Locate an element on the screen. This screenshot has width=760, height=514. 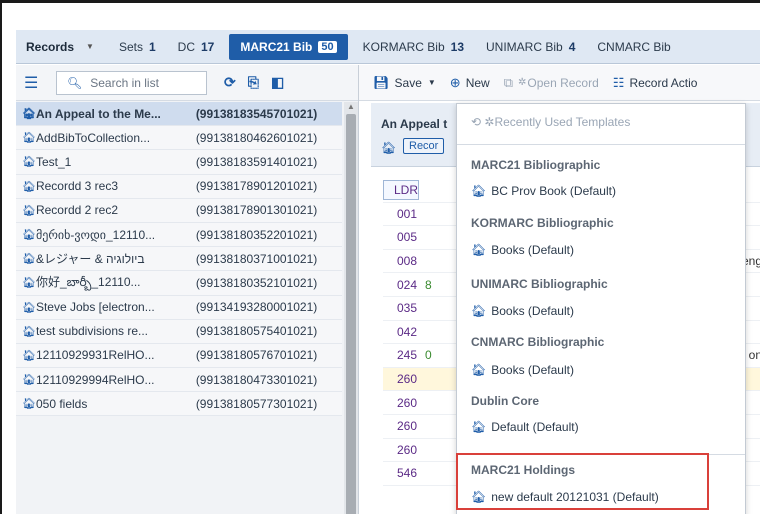
record-title: Recordd 2 rec2 is located at coordinates (77, 210).